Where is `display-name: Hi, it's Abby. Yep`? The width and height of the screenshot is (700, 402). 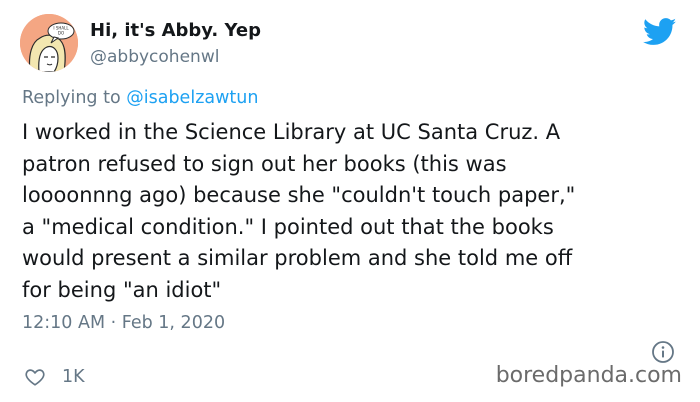
display-name: Hi, it's Abby. Yep is located at coordinates (175, 30).